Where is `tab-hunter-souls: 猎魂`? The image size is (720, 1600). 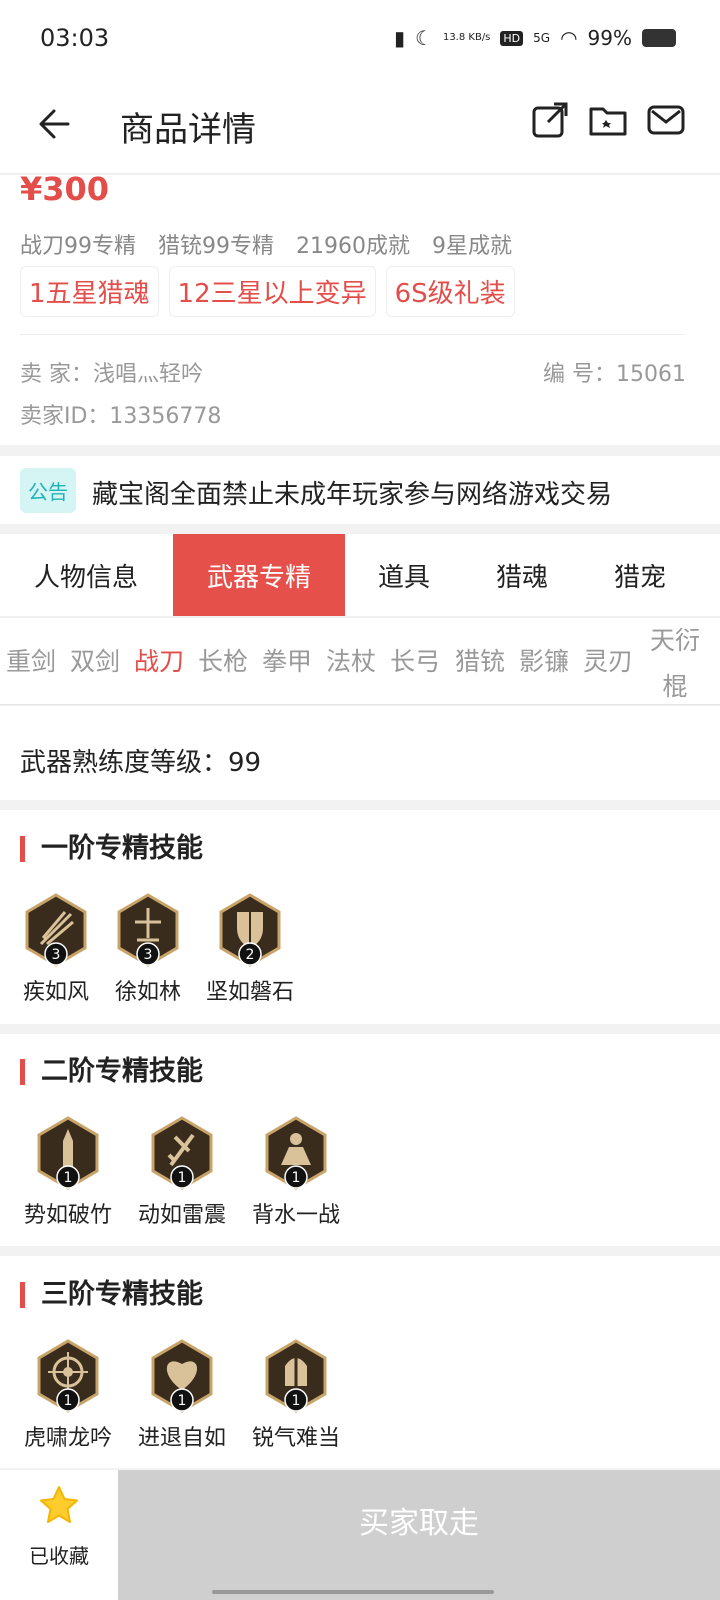
tab-hunter-souls: 猎魂 is located at coordinates (522, 575).